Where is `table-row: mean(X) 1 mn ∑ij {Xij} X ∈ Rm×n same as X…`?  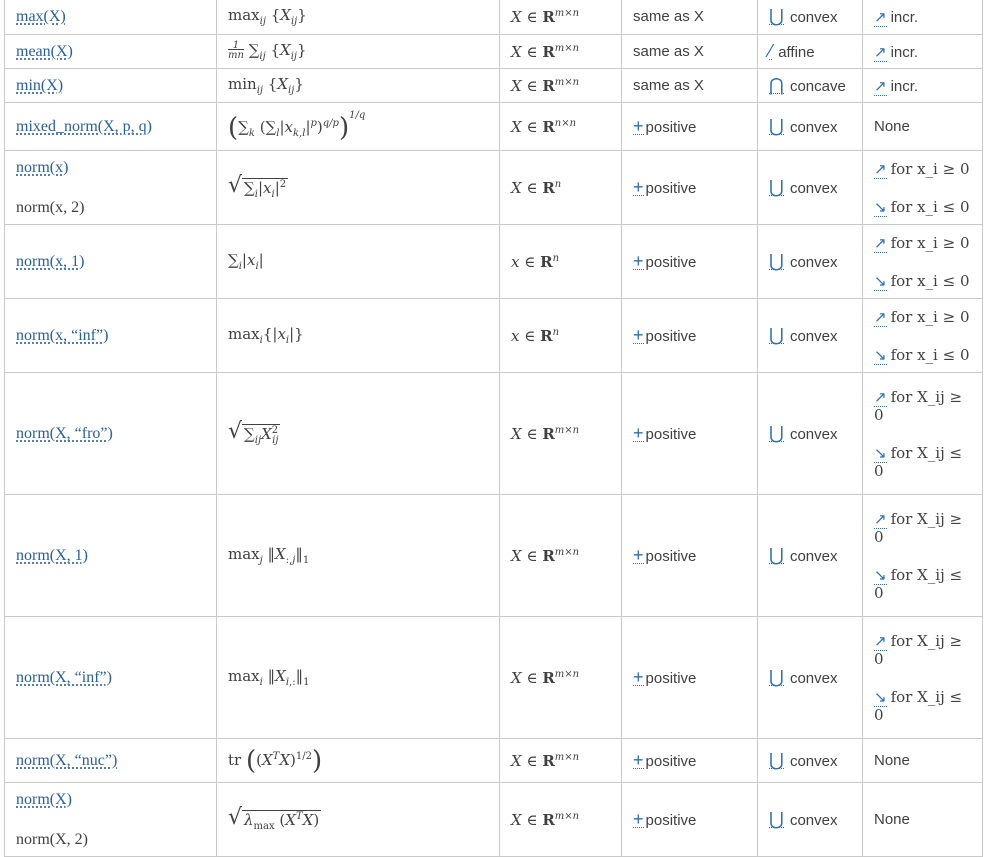
table-row: mean(X) 1 mn ∑ij {Xij} X ∈ Rm×n same as X… is located at coordinates (493, 51).